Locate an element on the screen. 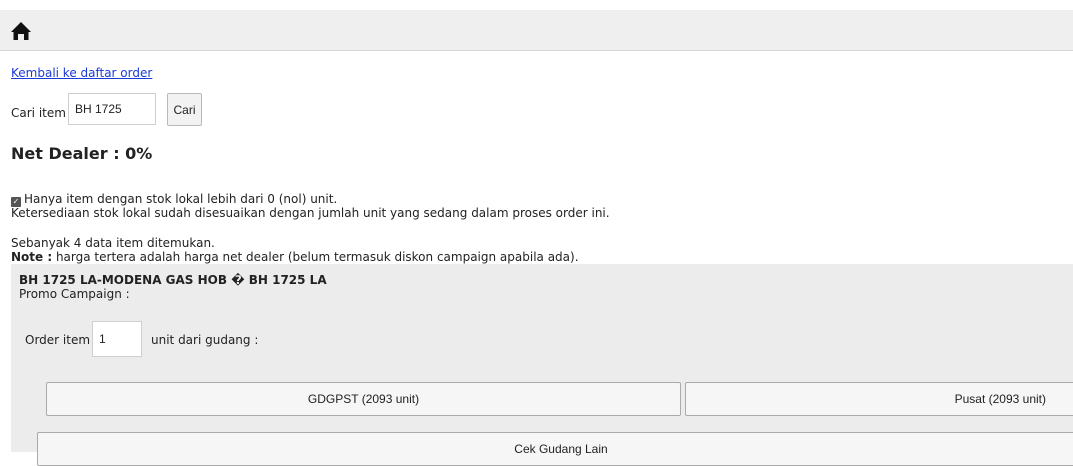  item-title: BH 1725 LA-MODENA GAS HOB � BH 1725 LA is located at coordinates (173, 280).